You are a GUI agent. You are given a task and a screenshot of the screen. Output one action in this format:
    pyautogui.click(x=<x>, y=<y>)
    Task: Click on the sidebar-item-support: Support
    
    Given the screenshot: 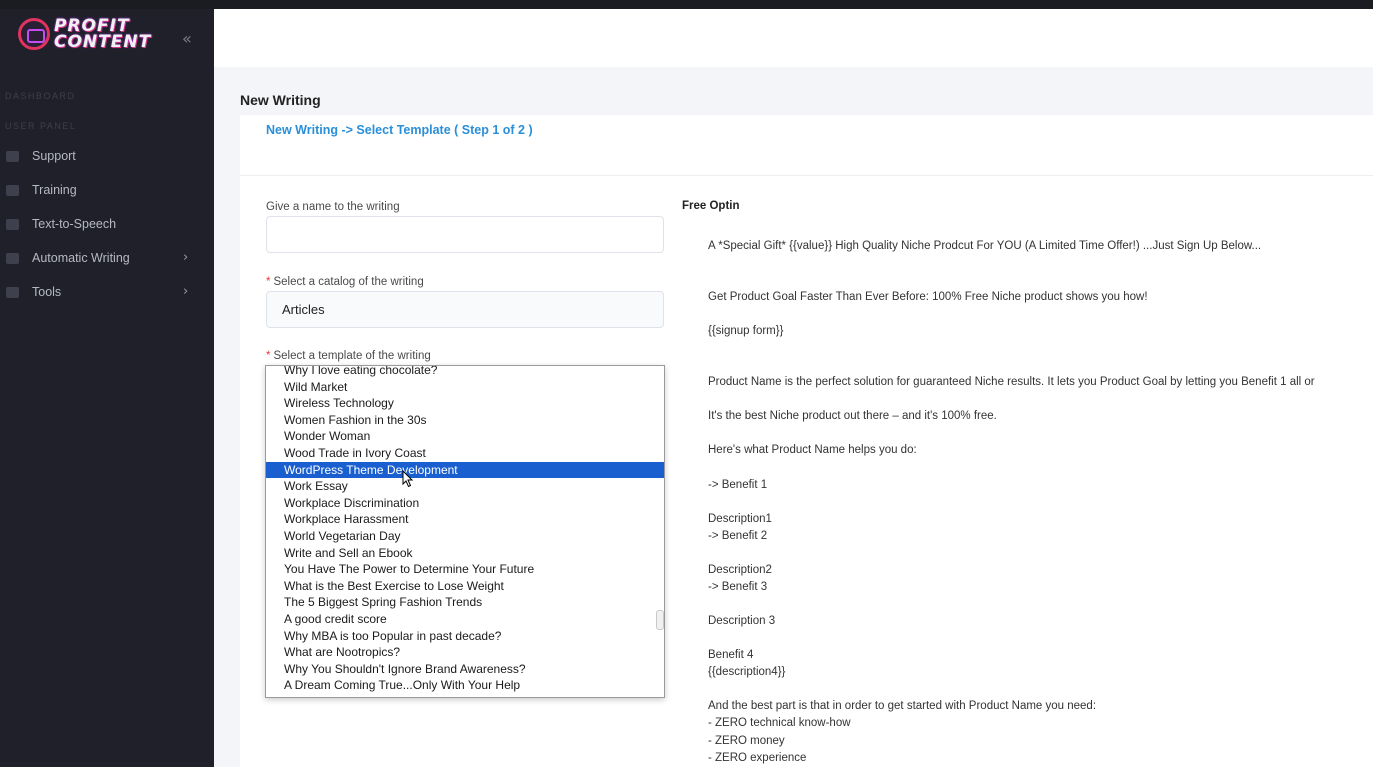 What is the action you would take?
    pyautogui.click(x=107, y=157)
    